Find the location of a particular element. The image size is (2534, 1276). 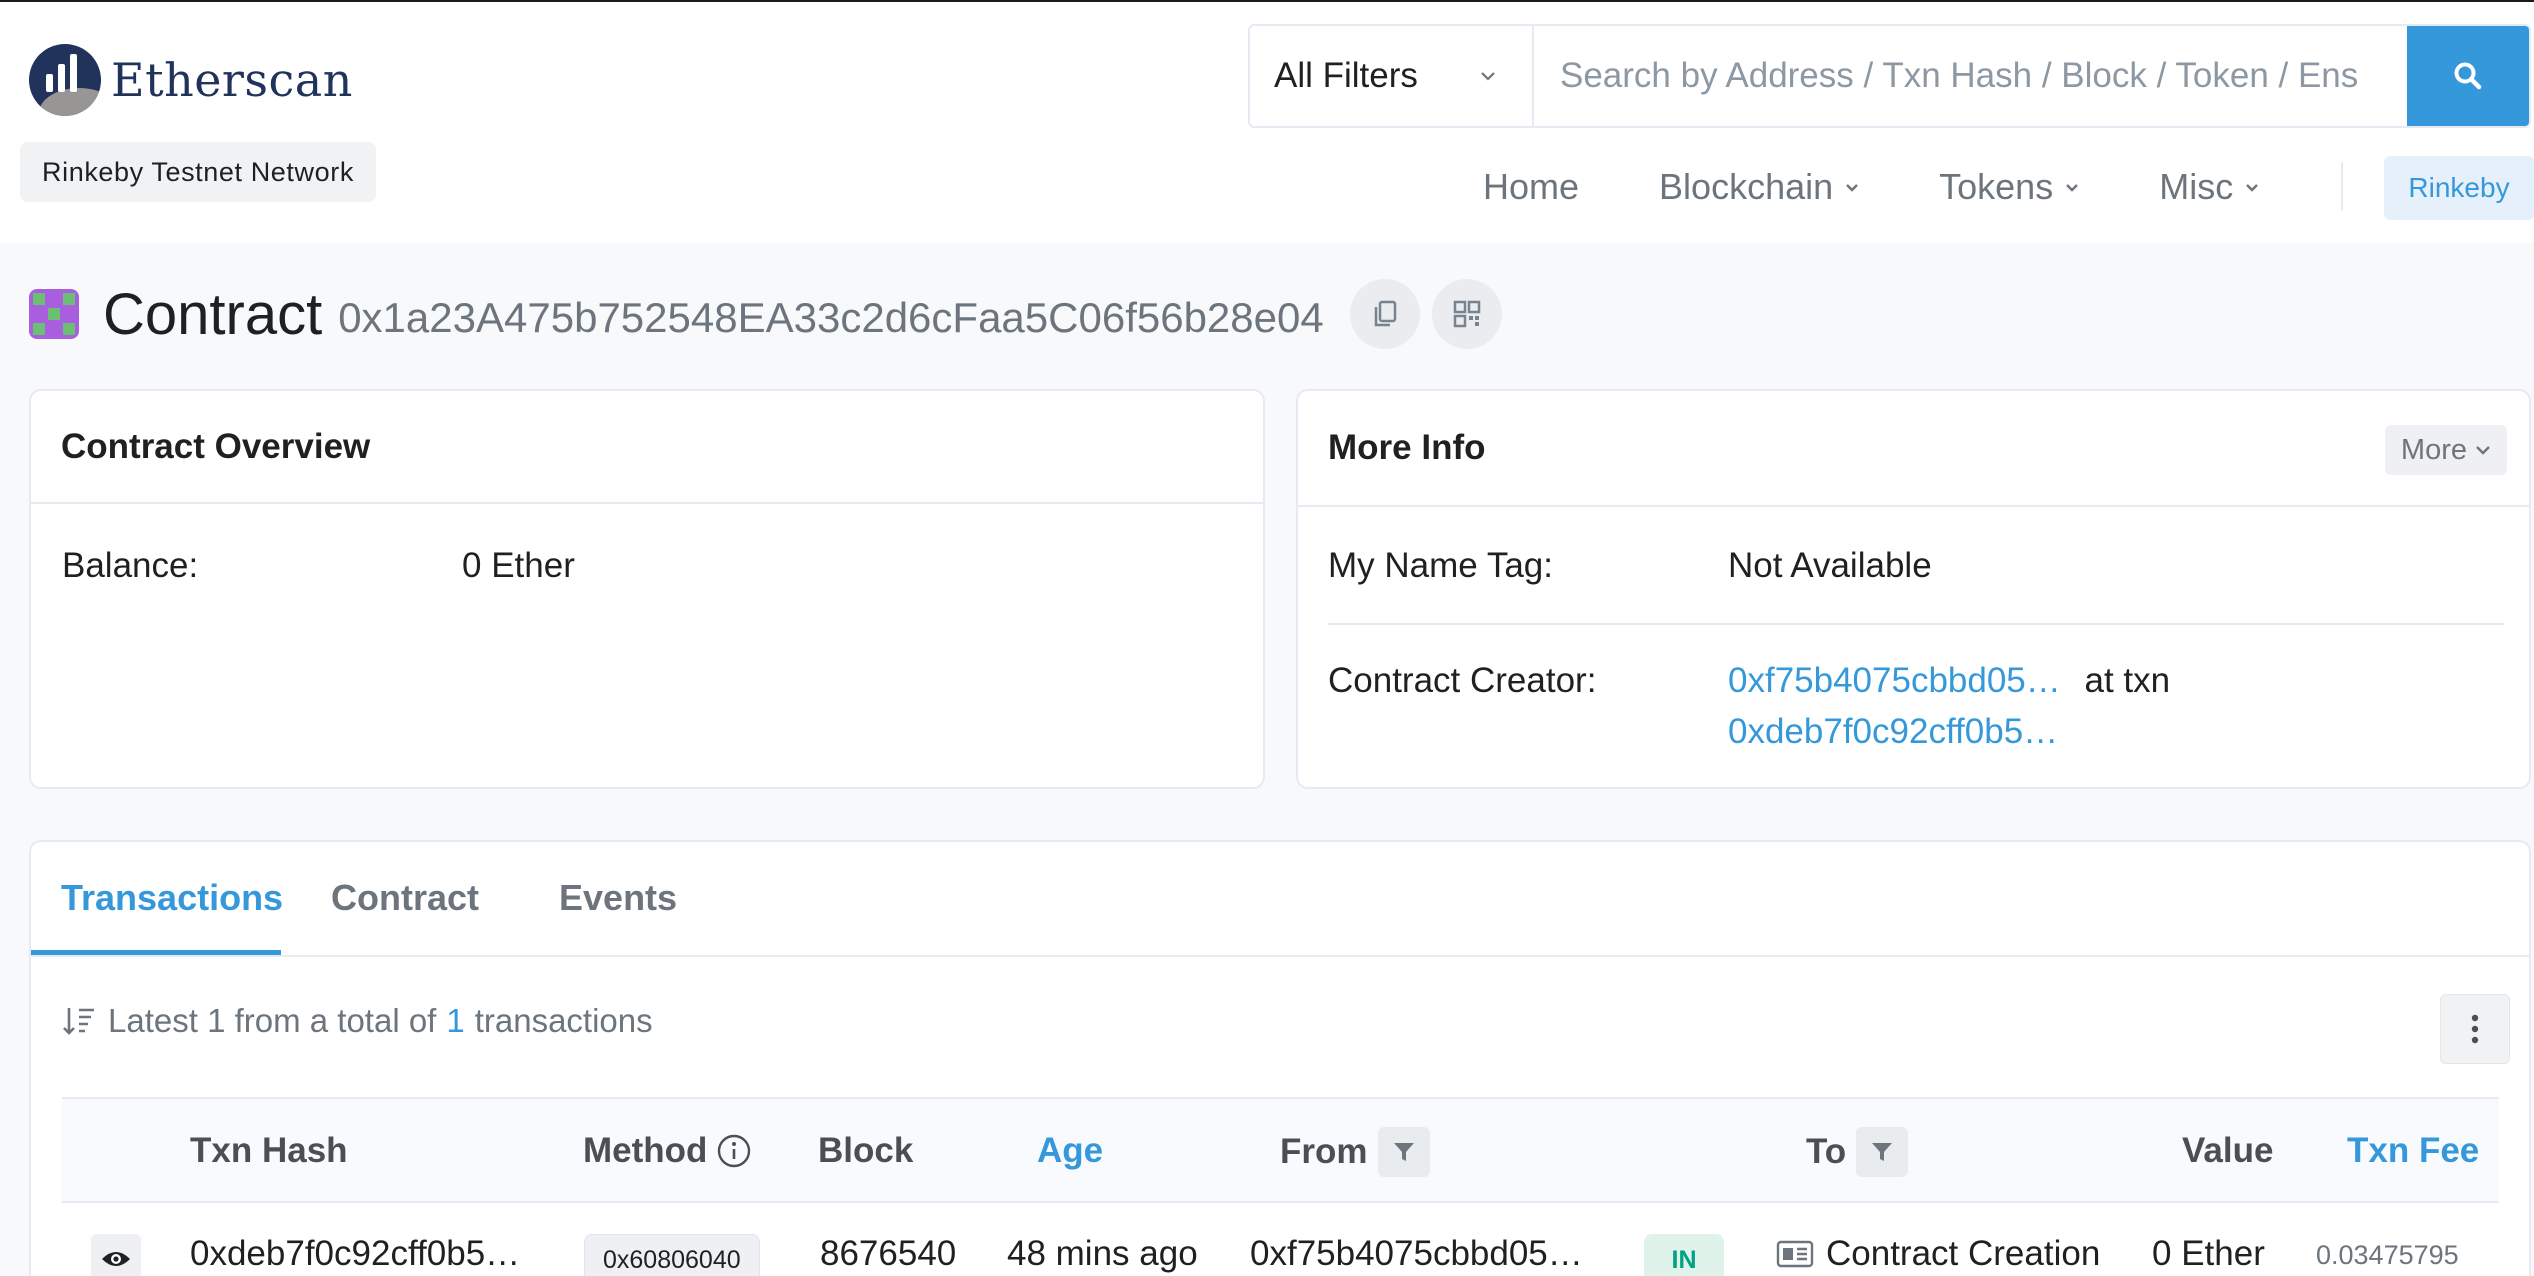

method-badge: 0x60806040 is located at coordinates (672, 1255).